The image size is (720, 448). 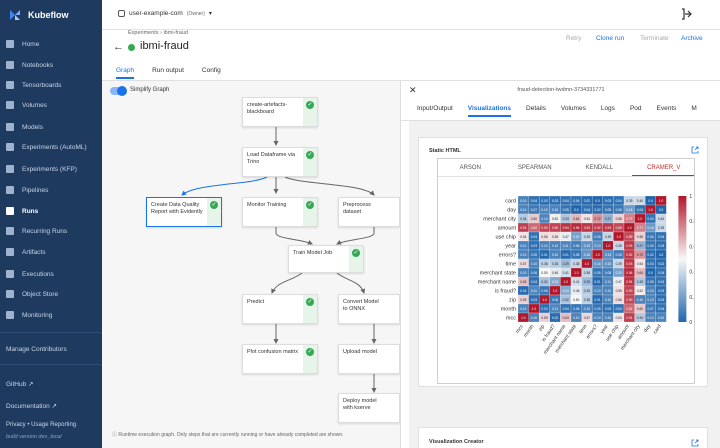 I want to click on graph-node: Deploy model with kserve, so click(x=369, y=408).